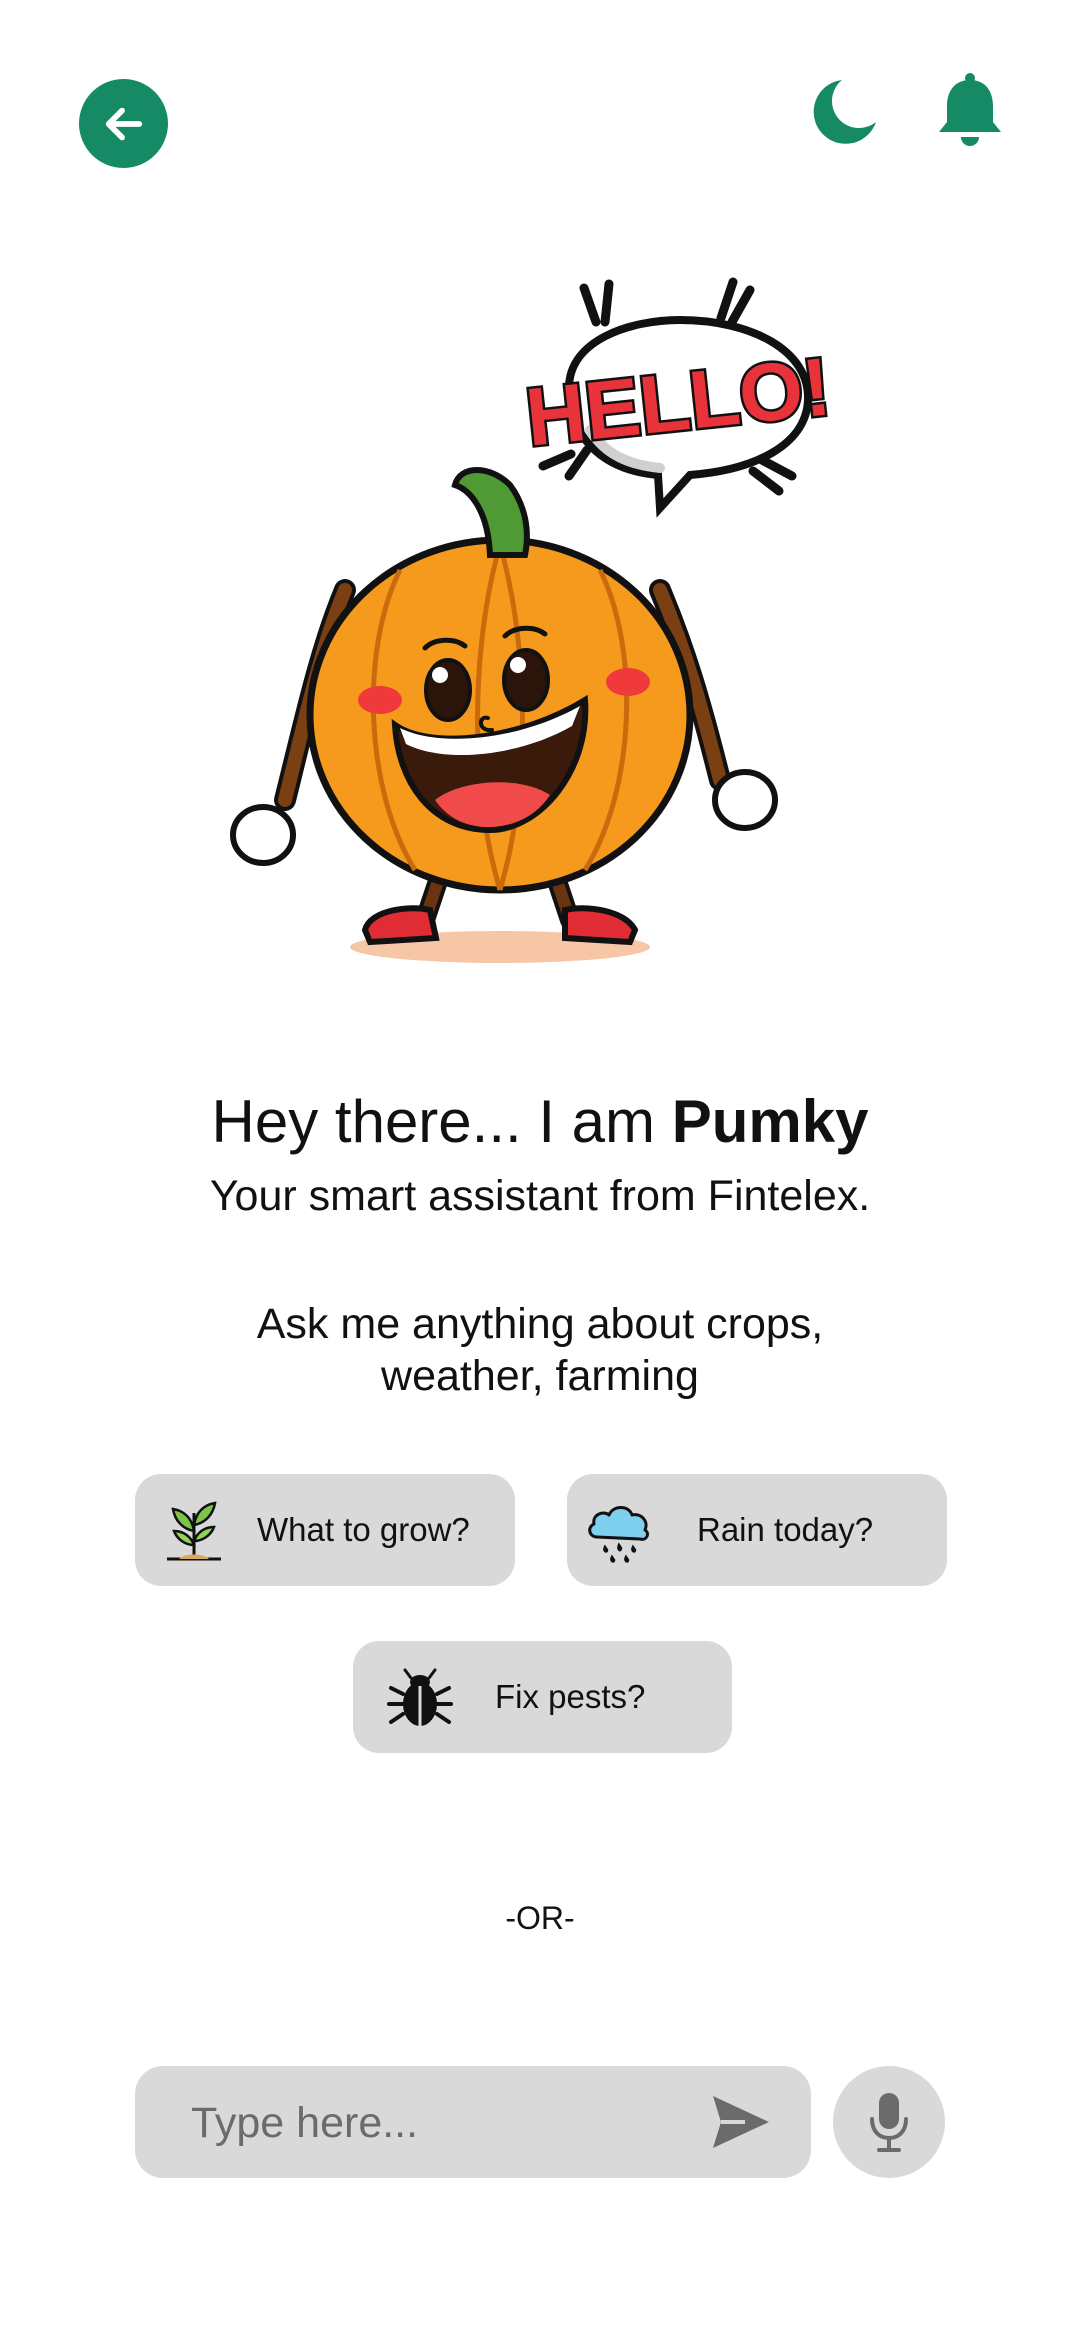  I want to click on greeting-subtitle: Your smart assistant from Fintelex., so click(540, 1196).